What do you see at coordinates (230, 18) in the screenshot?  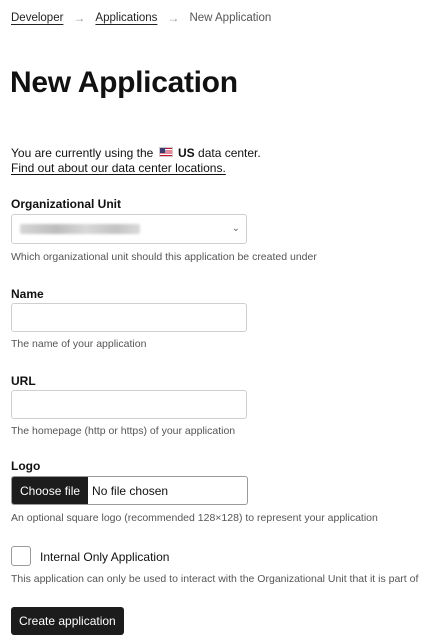 I see `breadcrumb-current: New Application` at bounding box center [230, 18].